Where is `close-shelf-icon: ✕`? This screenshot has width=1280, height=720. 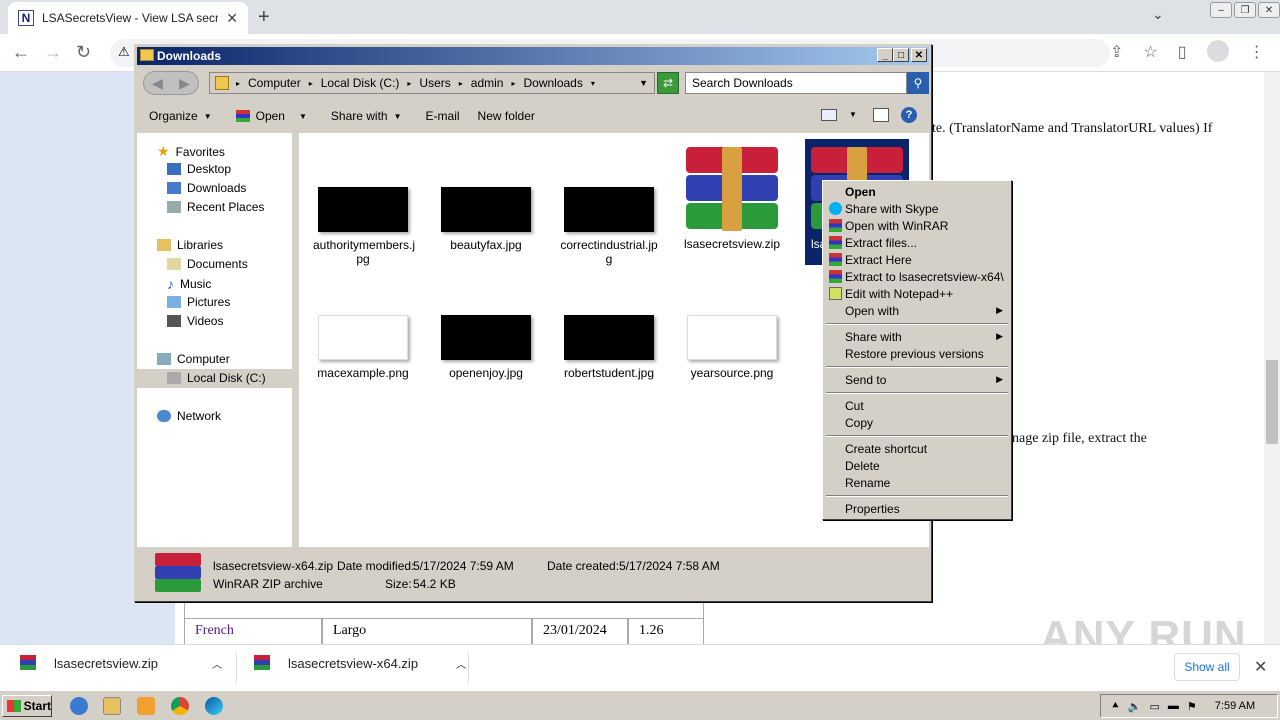 close-shelf-icon: ✕ is located at coordinates (1260, 667).